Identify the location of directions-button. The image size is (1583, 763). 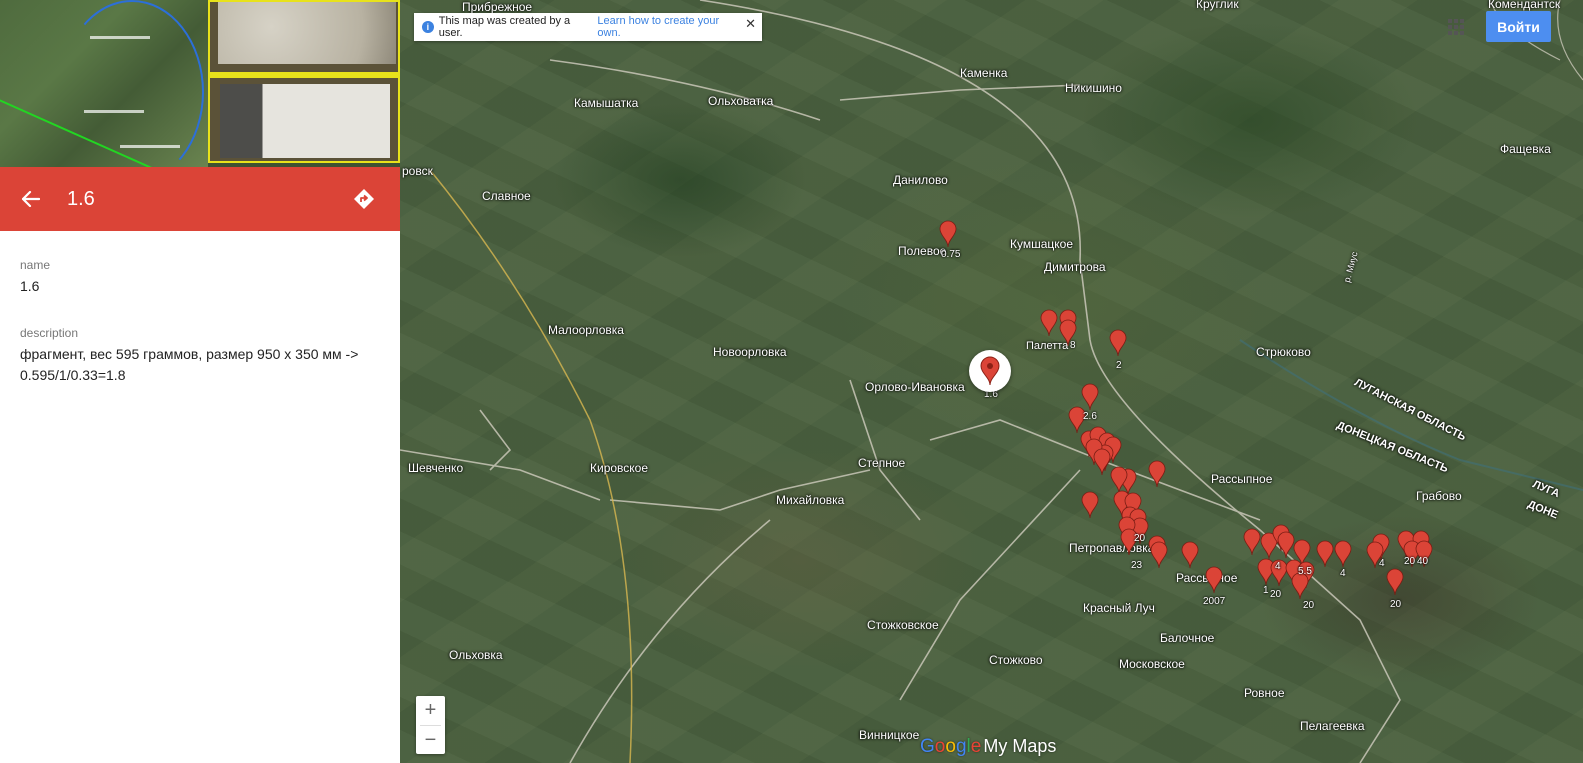
(364, 199).